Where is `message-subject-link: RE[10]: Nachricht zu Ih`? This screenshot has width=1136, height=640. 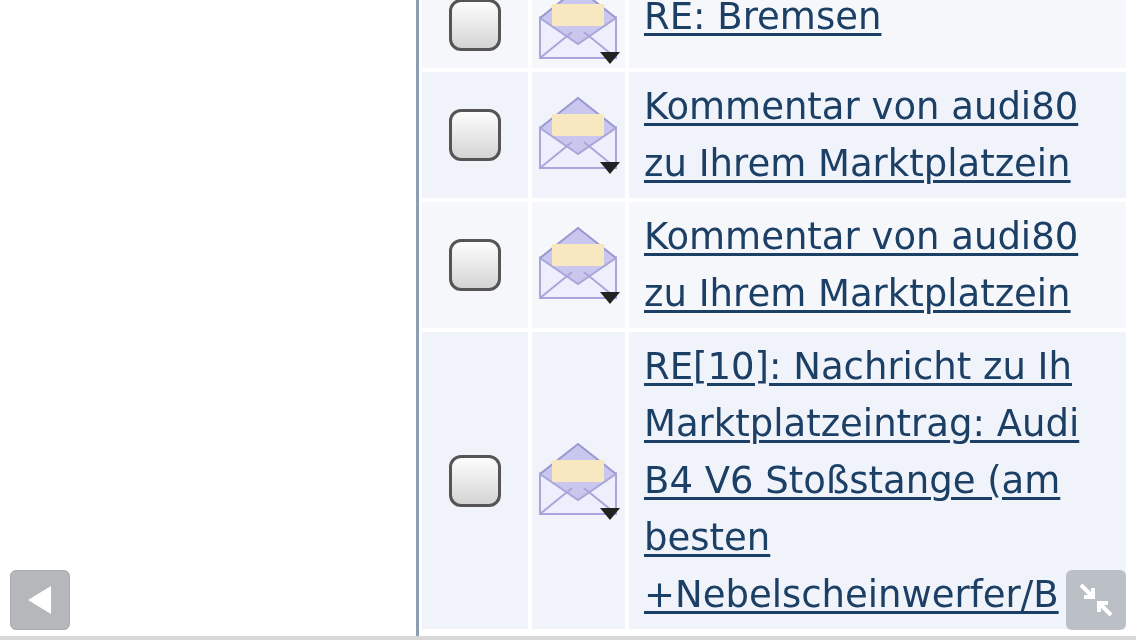
message-subject-link: RE[10]: Nachricht zu Ih is located at coordinates (858, 366).